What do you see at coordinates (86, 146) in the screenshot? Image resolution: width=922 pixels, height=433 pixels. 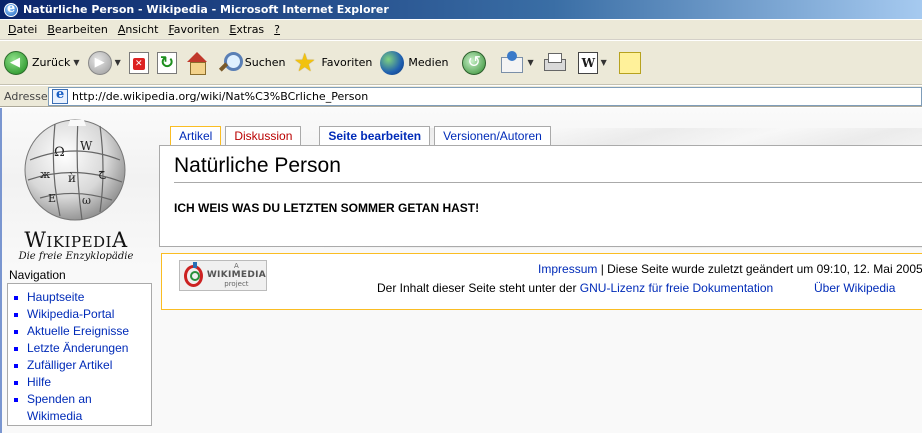 I see `svg-text: W` at bounding box center [86, 146].